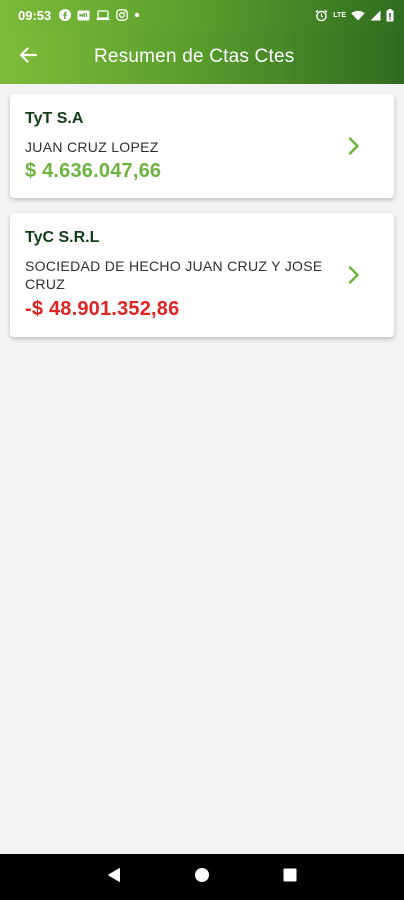 This screenshot has width=404, height=900. Describe the element at coordinates (62, 237) in the screenshot. I see `company-name: TyC S.R.L` at that location.